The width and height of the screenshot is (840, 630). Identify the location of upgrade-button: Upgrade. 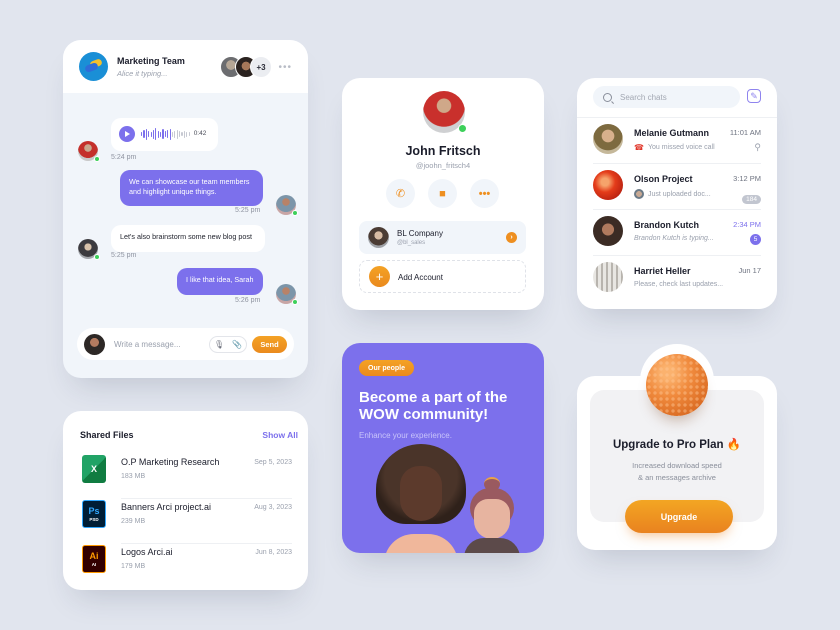
(679, 516).